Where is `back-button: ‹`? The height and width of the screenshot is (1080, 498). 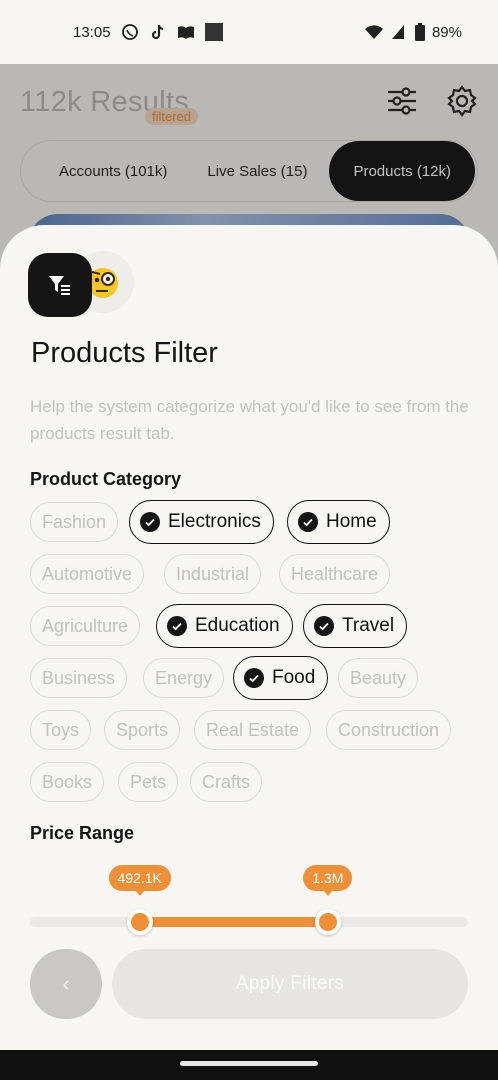 back-button: ‹ is located at coordinates (66, 984).